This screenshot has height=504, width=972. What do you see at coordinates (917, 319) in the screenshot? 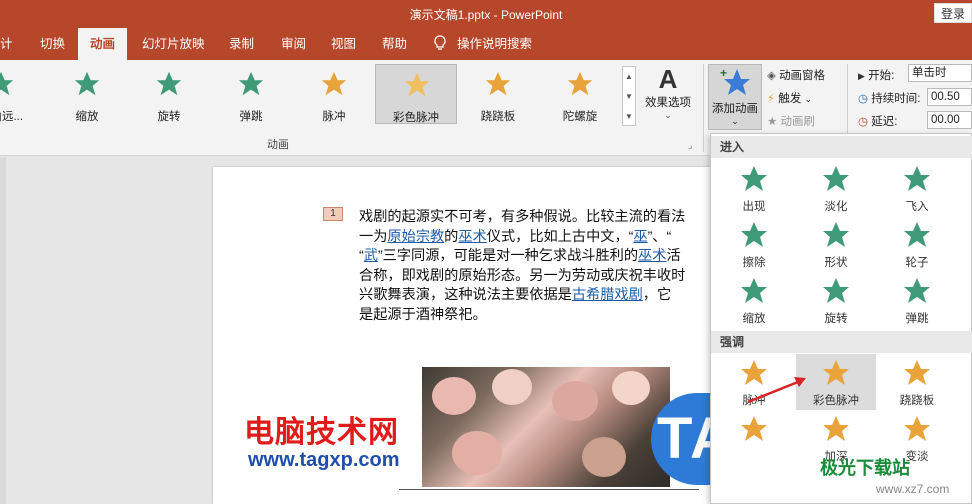
I see `effect-label: 弹跳` at bounding box center [917, 319].